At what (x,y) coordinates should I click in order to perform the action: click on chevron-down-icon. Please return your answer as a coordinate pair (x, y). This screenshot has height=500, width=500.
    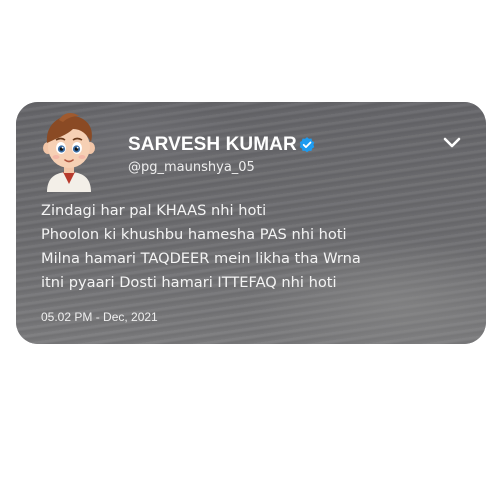
    Looking at the image, I should click on (452, 143).